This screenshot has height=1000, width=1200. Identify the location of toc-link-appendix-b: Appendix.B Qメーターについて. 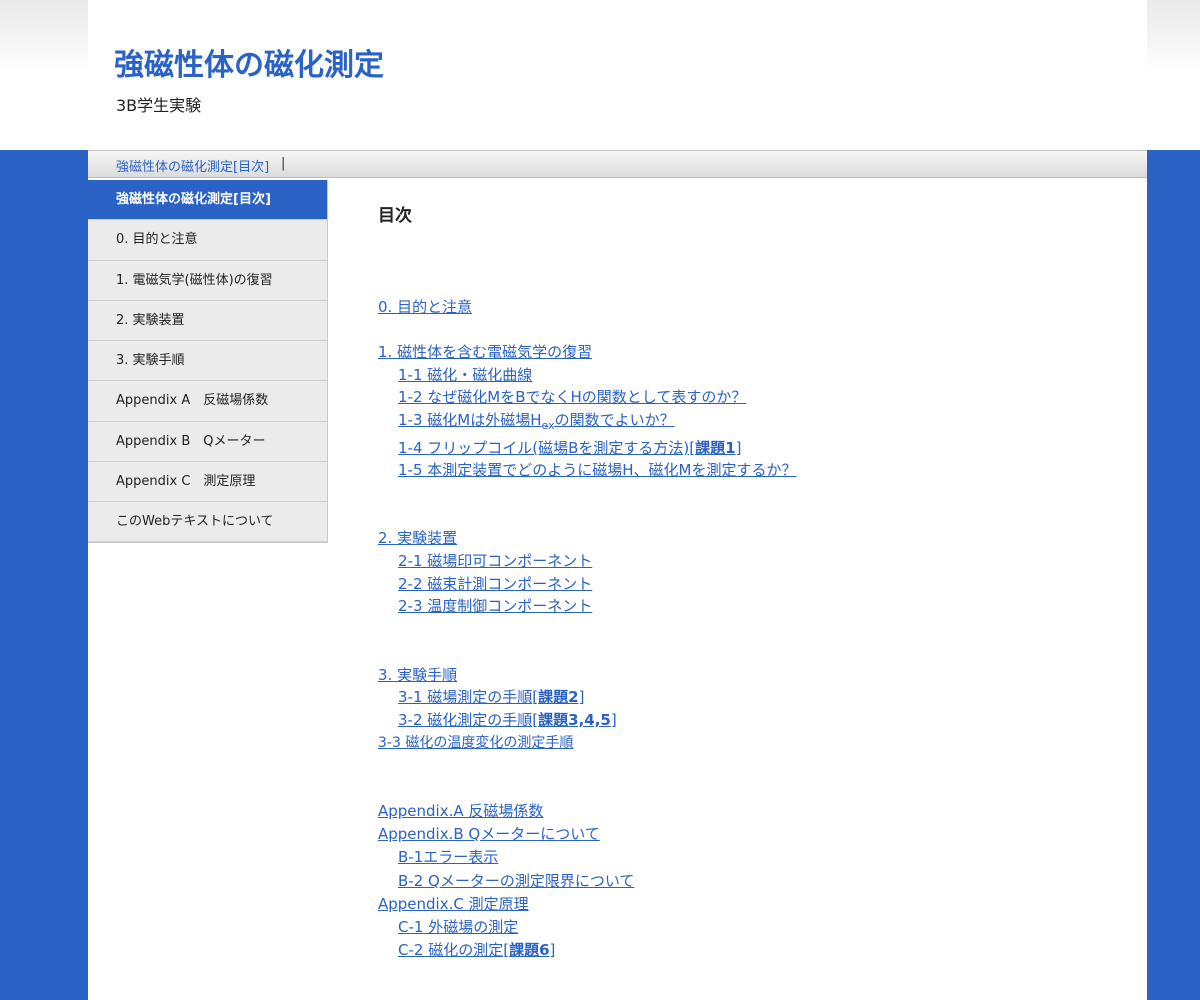
(489, 834).